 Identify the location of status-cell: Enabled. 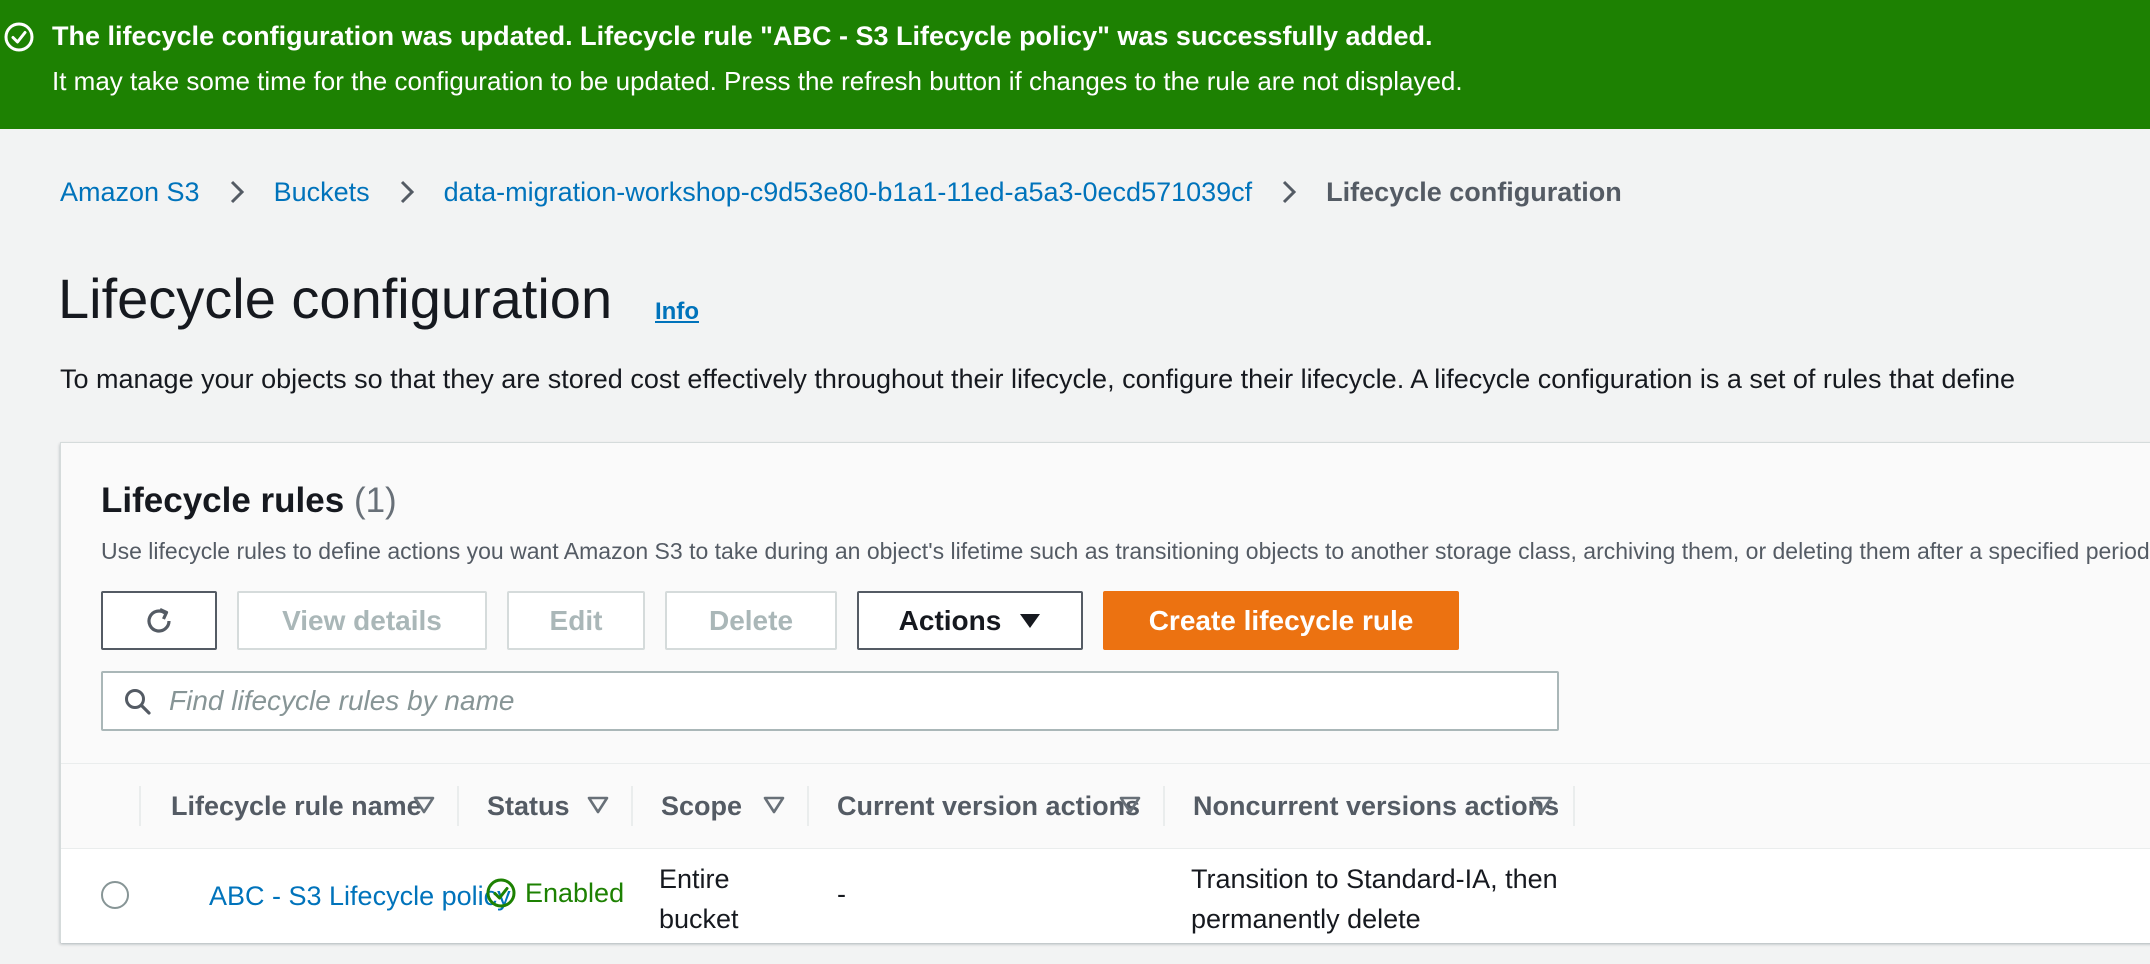
(554, 893).